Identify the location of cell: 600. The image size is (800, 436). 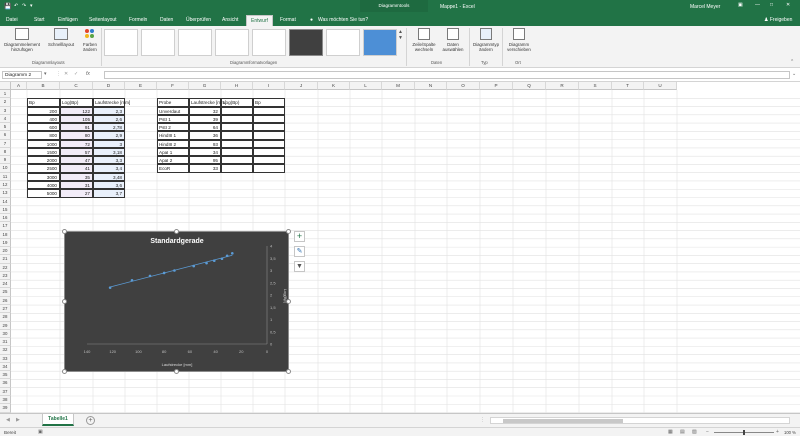
(43, 127).